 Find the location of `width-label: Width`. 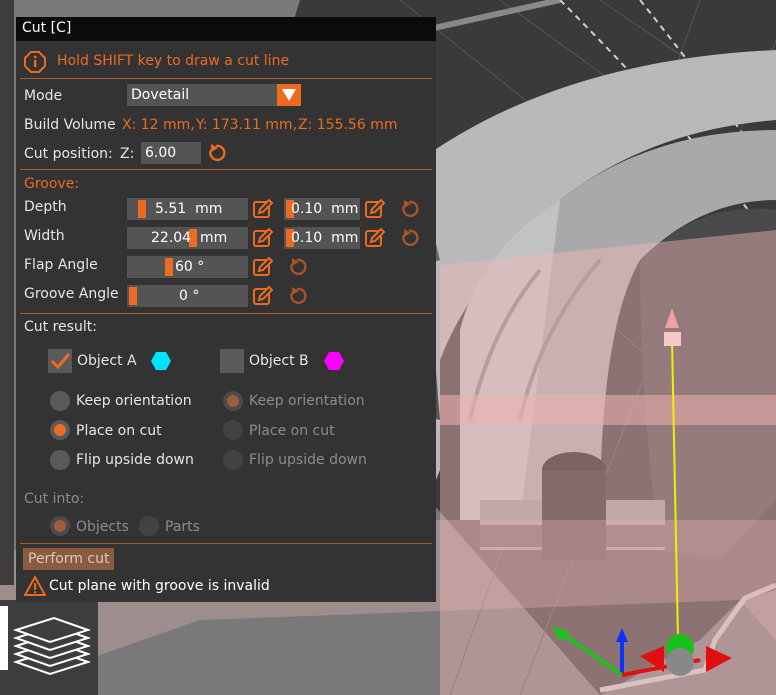

width-label: Width is located at coordinates (44, 236).